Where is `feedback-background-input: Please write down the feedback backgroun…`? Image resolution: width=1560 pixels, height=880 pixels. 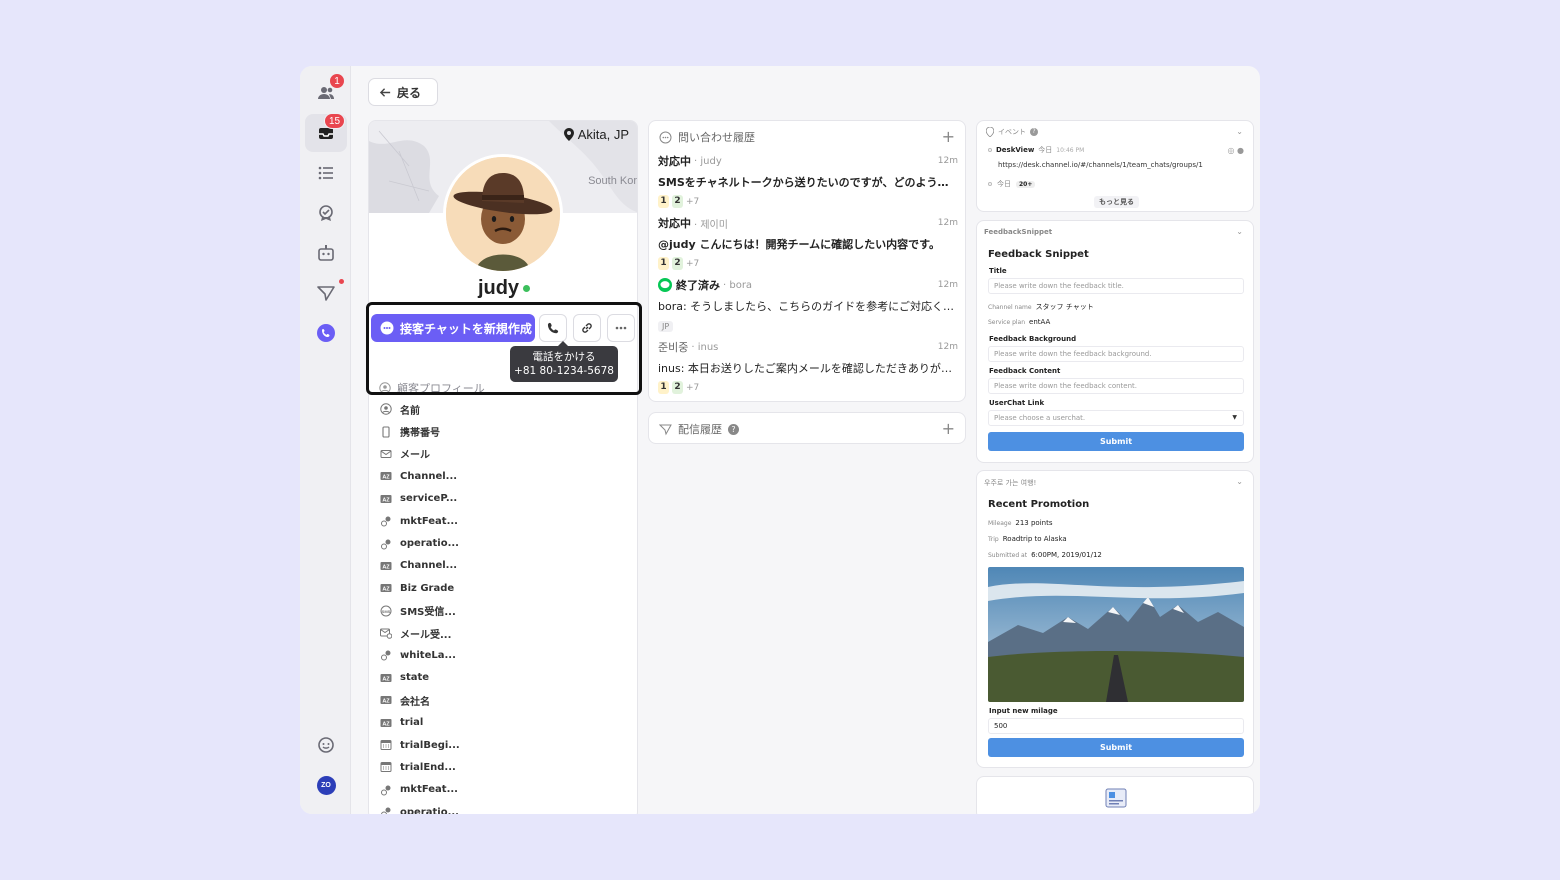 feedback-background-input: Please write down the feedback backgroun… is located at coordinates (1116, 354).